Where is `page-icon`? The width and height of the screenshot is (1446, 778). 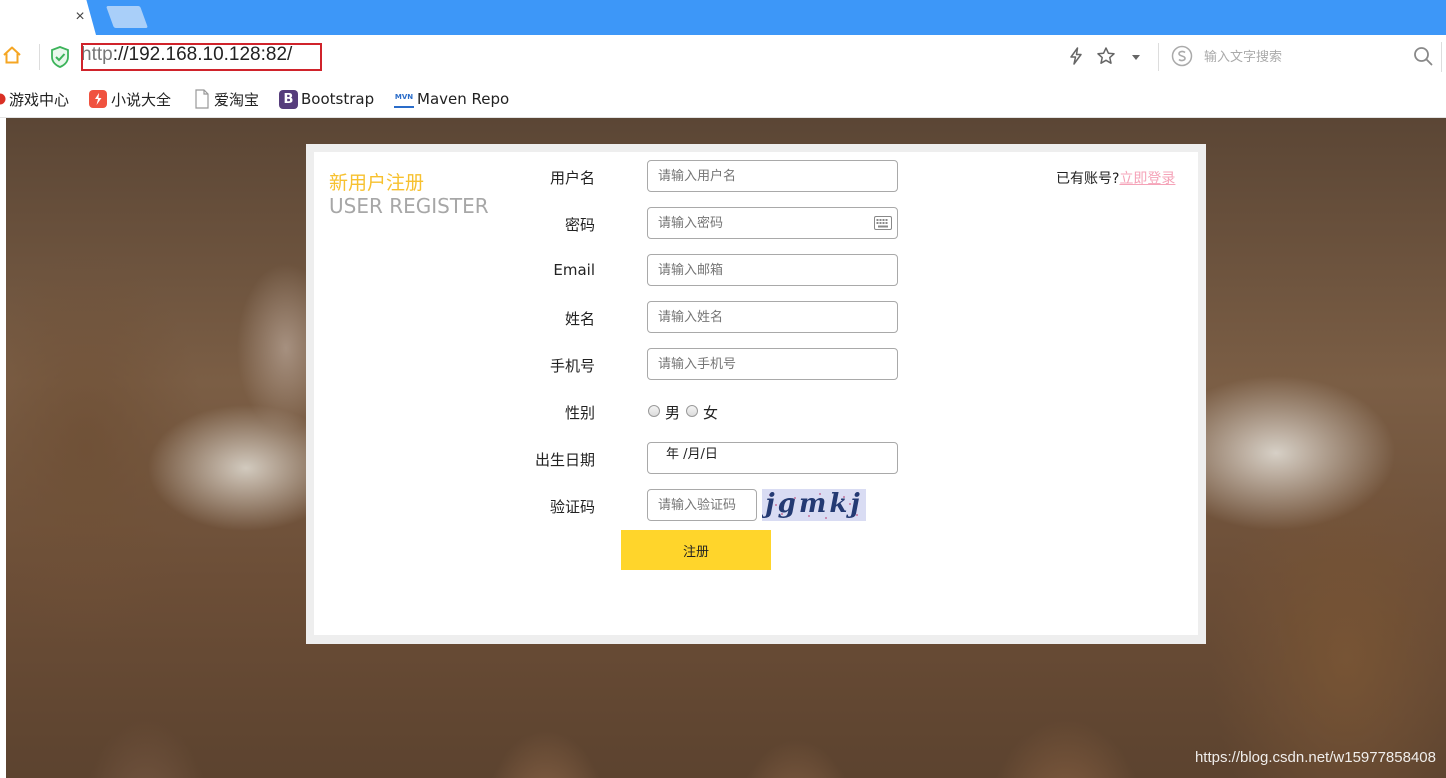
page-icon is located at coordinates (202, 99).